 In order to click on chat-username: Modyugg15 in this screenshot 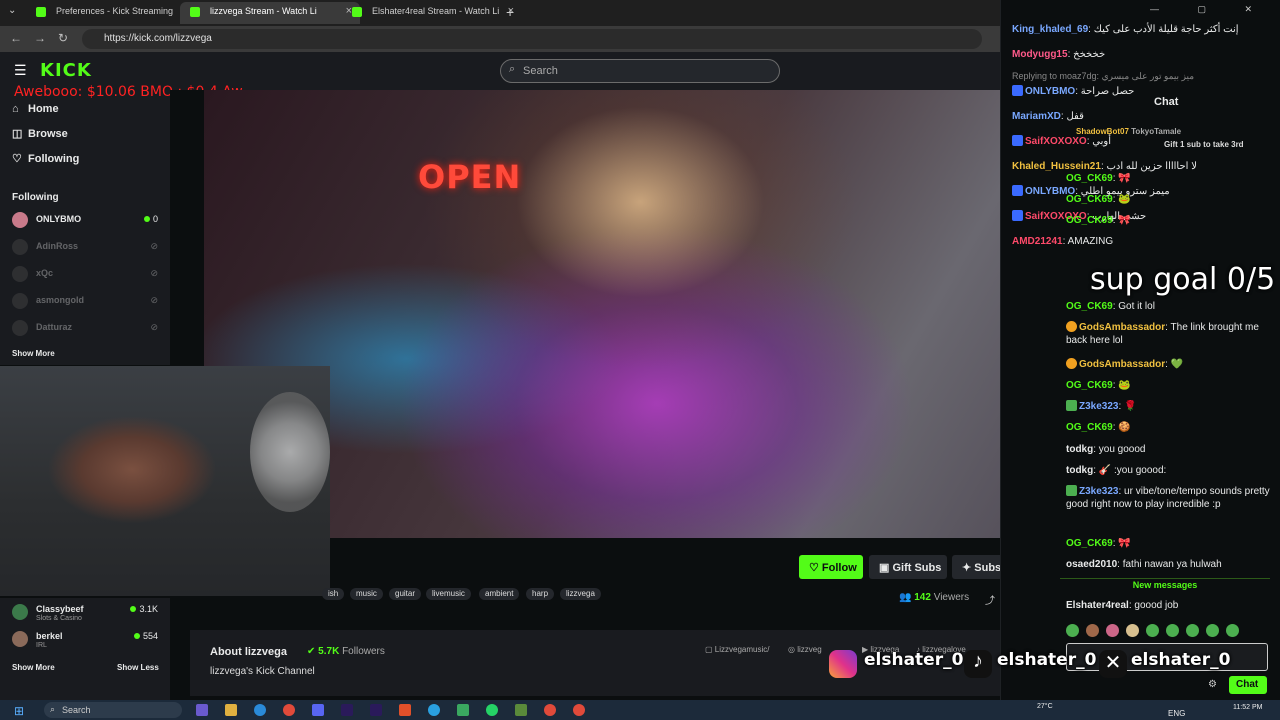, I will do `click(1040, 54)`.